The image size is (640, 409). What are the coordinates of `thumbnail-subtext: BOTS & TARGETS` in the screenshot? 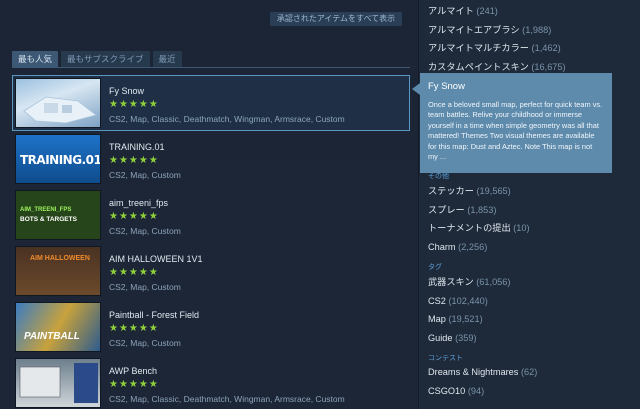 It's located at (48, 219).